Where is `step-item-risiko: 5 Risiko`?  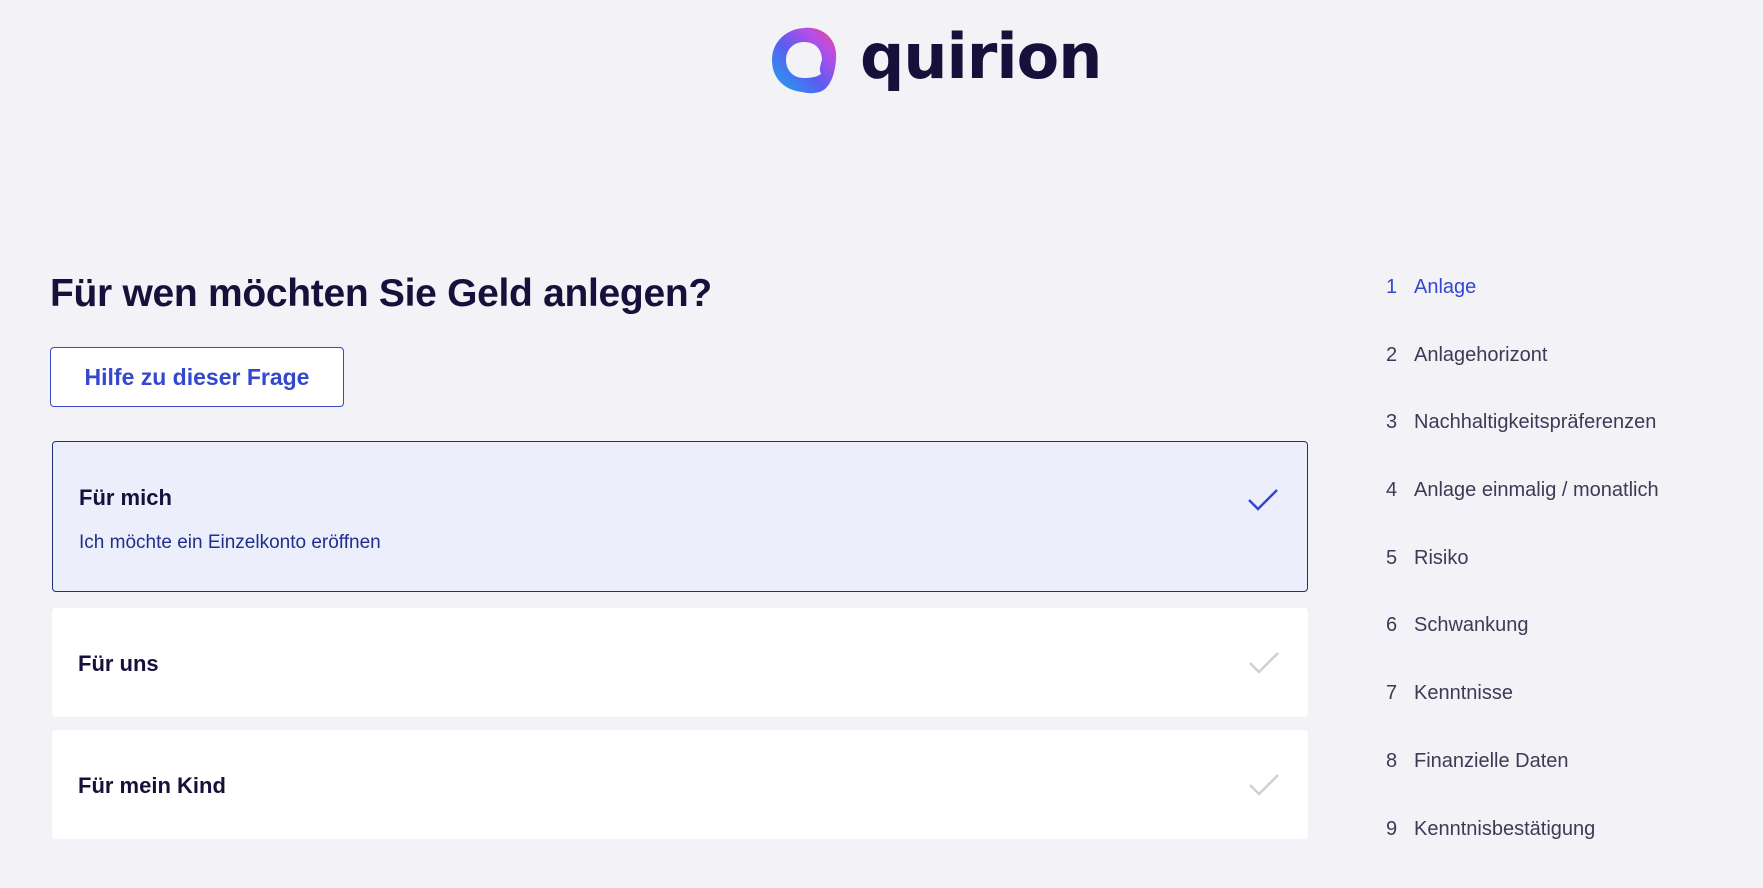
step-item-risiko: 5 Risiko is located at coordinates (1522, 581).